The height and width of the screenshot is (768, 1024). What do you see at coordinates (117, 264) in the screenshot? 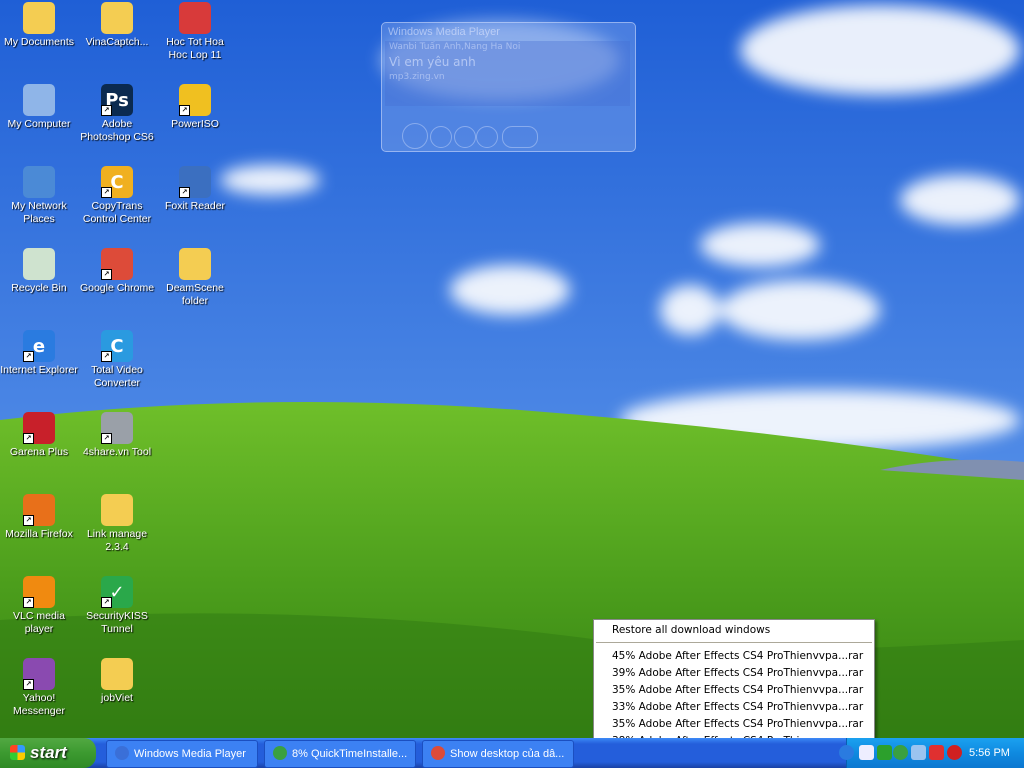
I see `chrome-icon: ↗` at bounding box center [117, 264].